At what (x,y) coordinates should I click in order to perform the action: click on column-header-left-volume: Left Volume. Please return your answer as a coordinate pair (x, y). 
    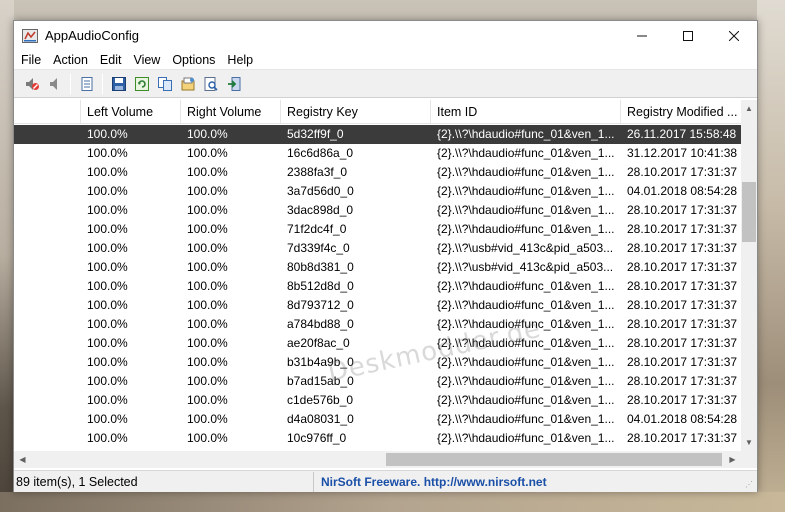
    Looking at the image, I should click on (131, 112).